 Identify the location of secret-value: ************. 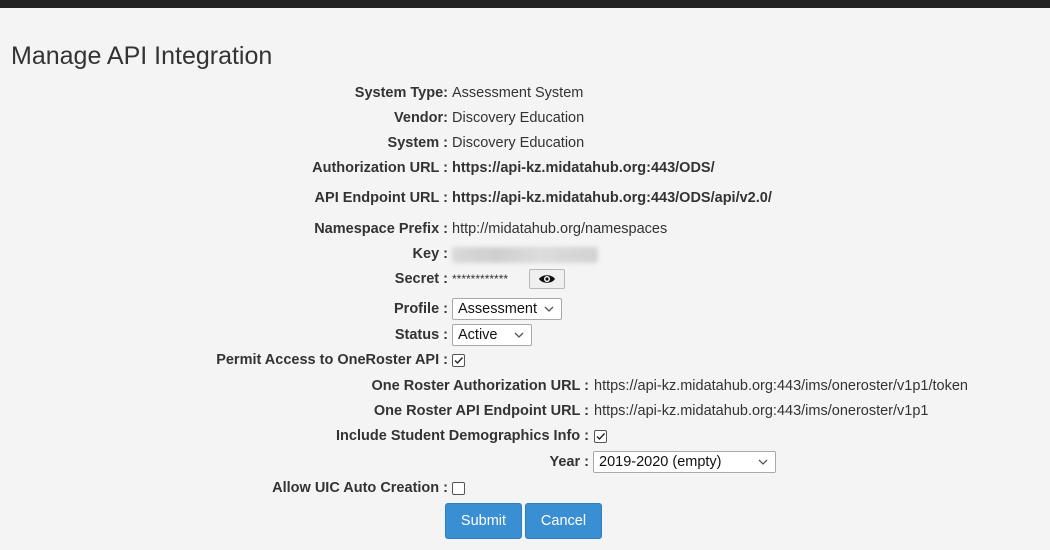
(480, 279).